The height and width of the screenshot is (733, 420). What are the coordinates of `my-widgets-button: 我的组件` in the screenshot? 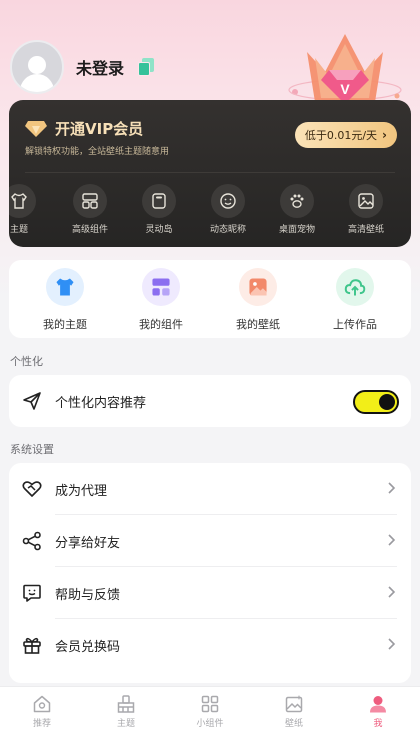 It's located at (161, 300).